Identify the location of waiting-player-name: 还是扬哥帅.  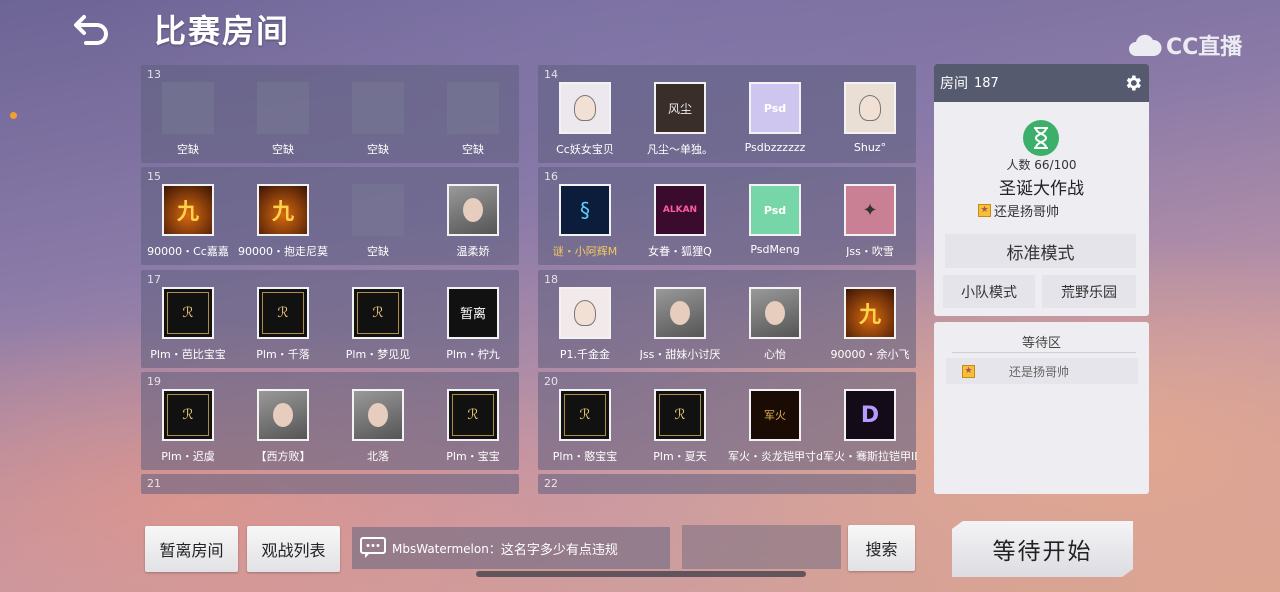
(1039, 371).